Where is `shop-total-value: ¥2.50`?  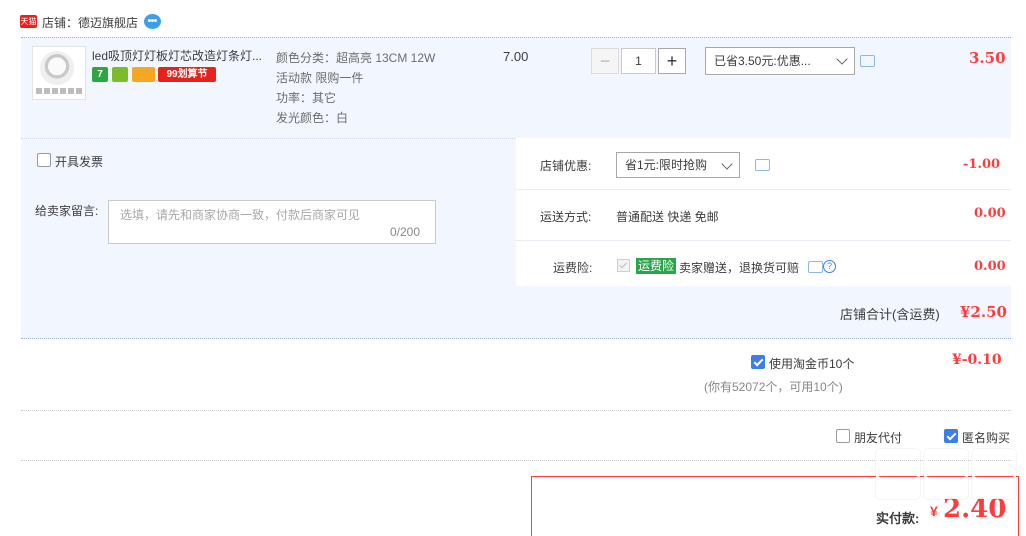
shop-total-value: ¥2.50 is located at coordinates (983, 312).